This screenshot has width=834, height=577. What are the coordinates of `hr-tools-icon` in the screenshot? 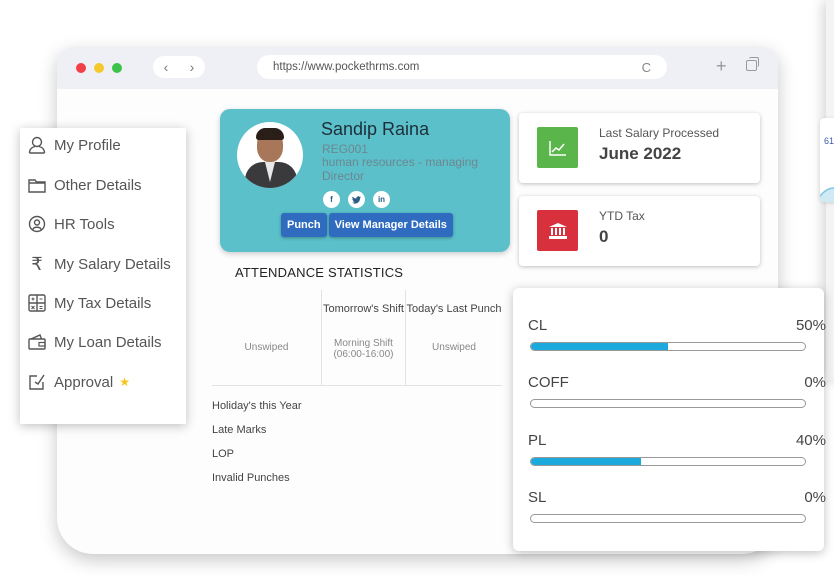 It's located at (37, 224).